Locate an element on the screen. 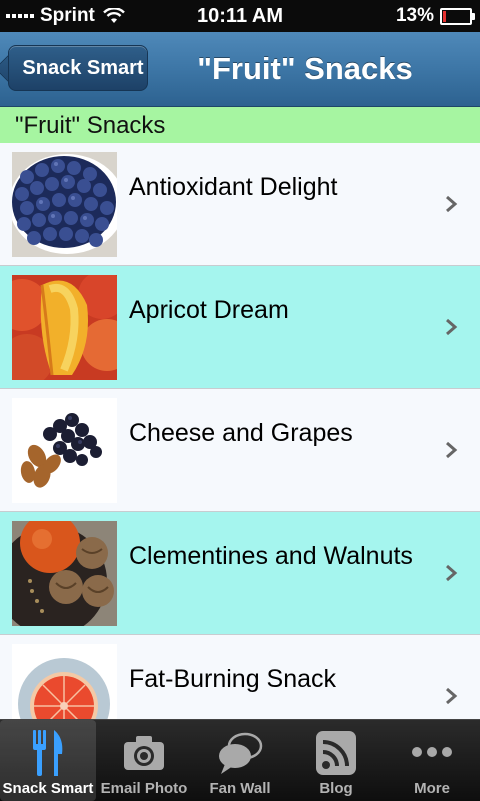 The image size is (480, 801). list-item-label: Clementines and Walnuts is located at coordinates (271, 556).